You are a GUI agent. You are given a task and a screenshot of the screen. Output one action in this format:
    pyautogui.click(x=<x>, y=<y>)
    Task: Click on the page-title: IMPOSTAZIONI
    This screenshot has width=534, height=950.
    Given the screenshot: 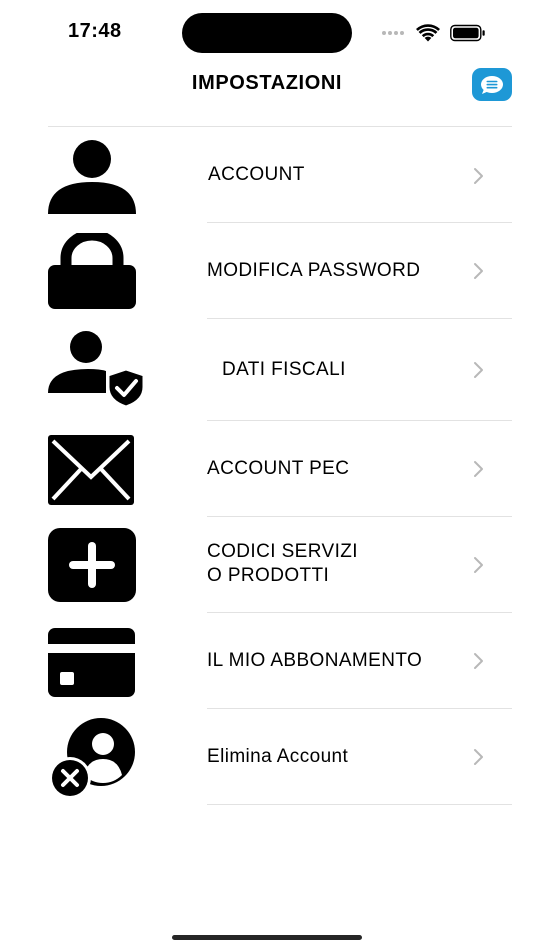 What is the action you would take?
    pyautogui.click(x=267, y=83)
    